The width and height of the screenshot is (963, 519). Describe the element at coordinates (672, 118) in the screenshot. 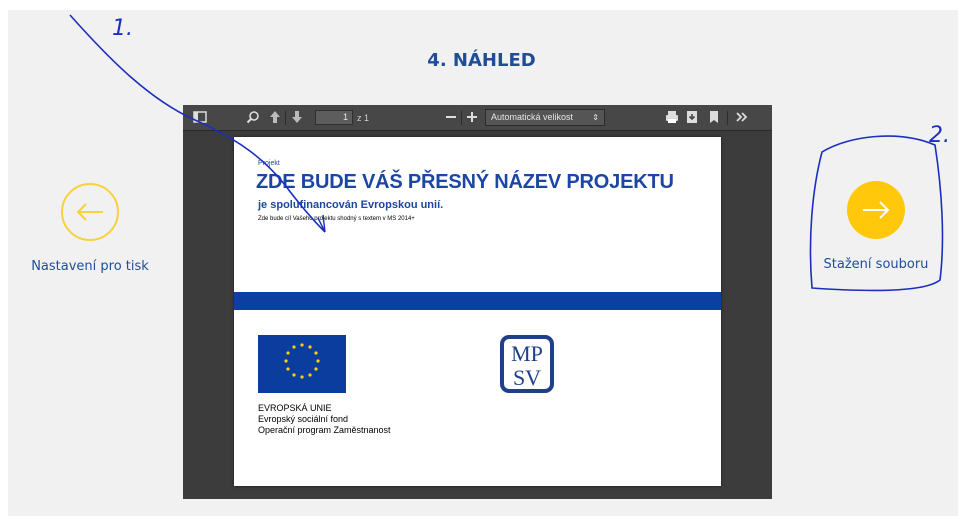

I see `print-icon` at that location.